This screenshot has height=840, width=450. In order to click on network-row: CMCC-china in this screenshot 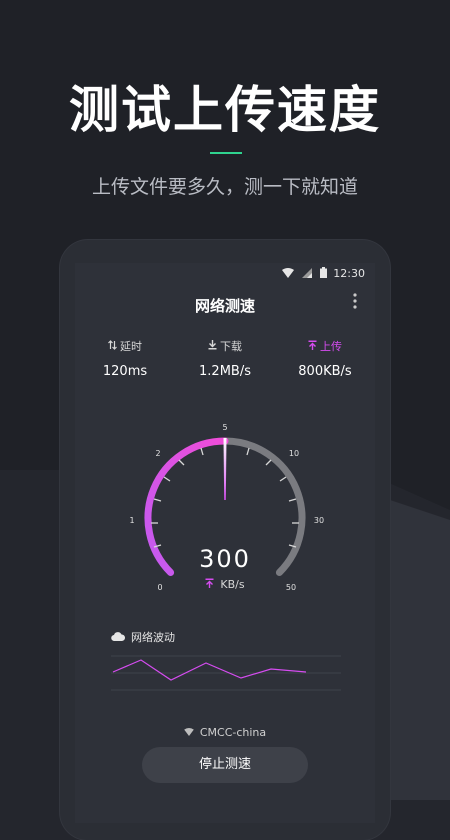, I will do `click(225, 732)`.